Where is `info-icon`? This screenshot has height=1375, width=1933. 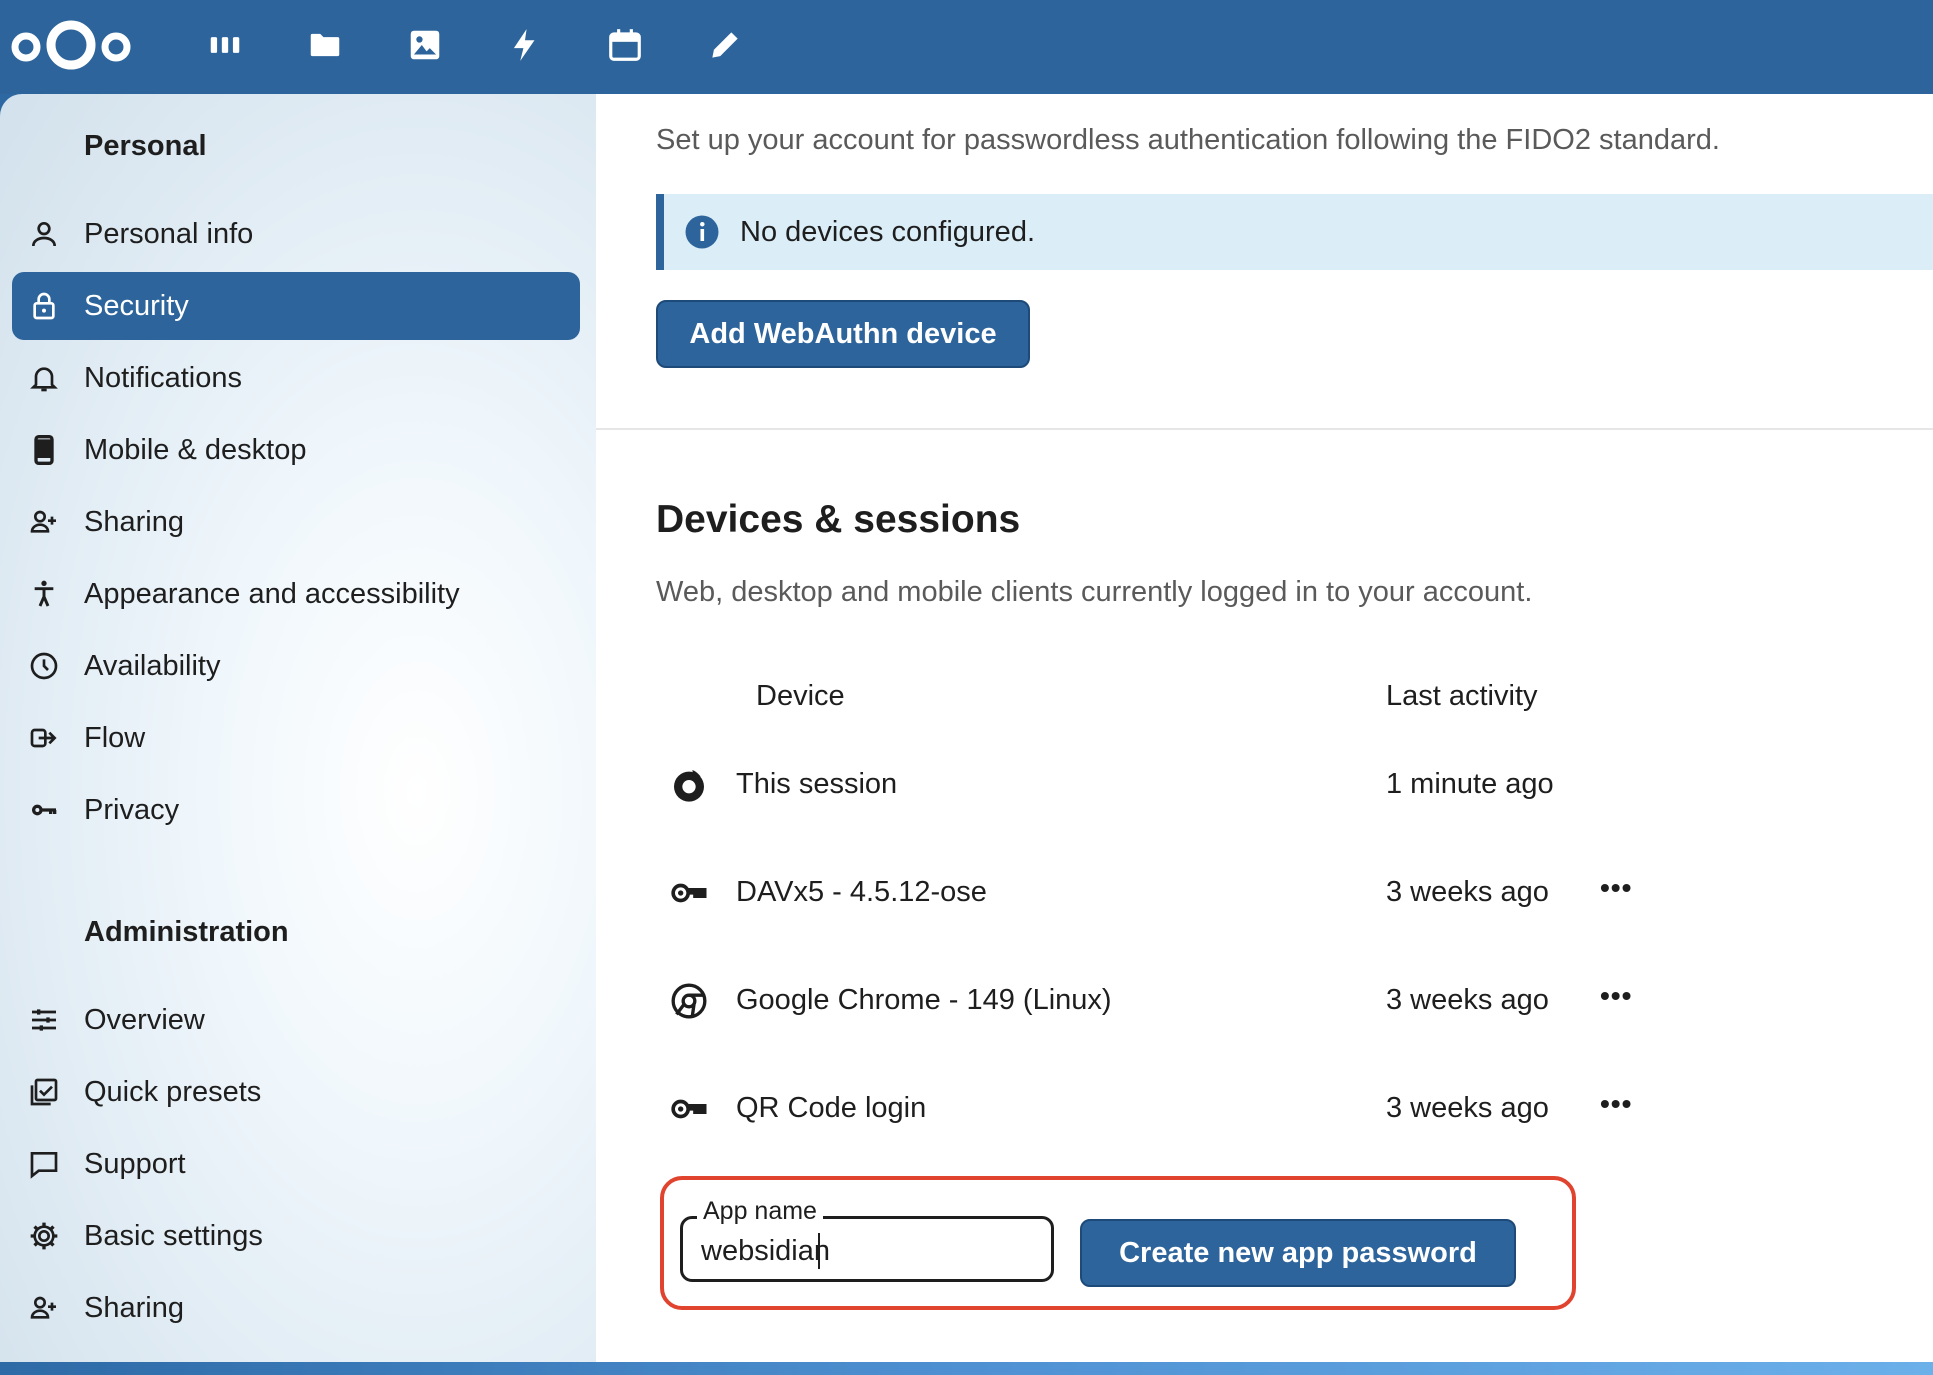
info-icon is located at coordinates (702, 232).